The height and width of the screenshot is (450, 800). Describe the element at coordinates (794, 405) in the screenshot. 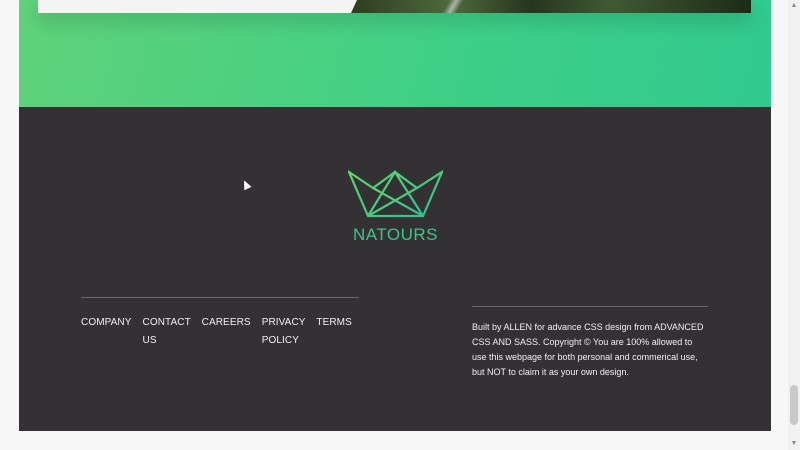

I see `scroll-thumb` at that location.